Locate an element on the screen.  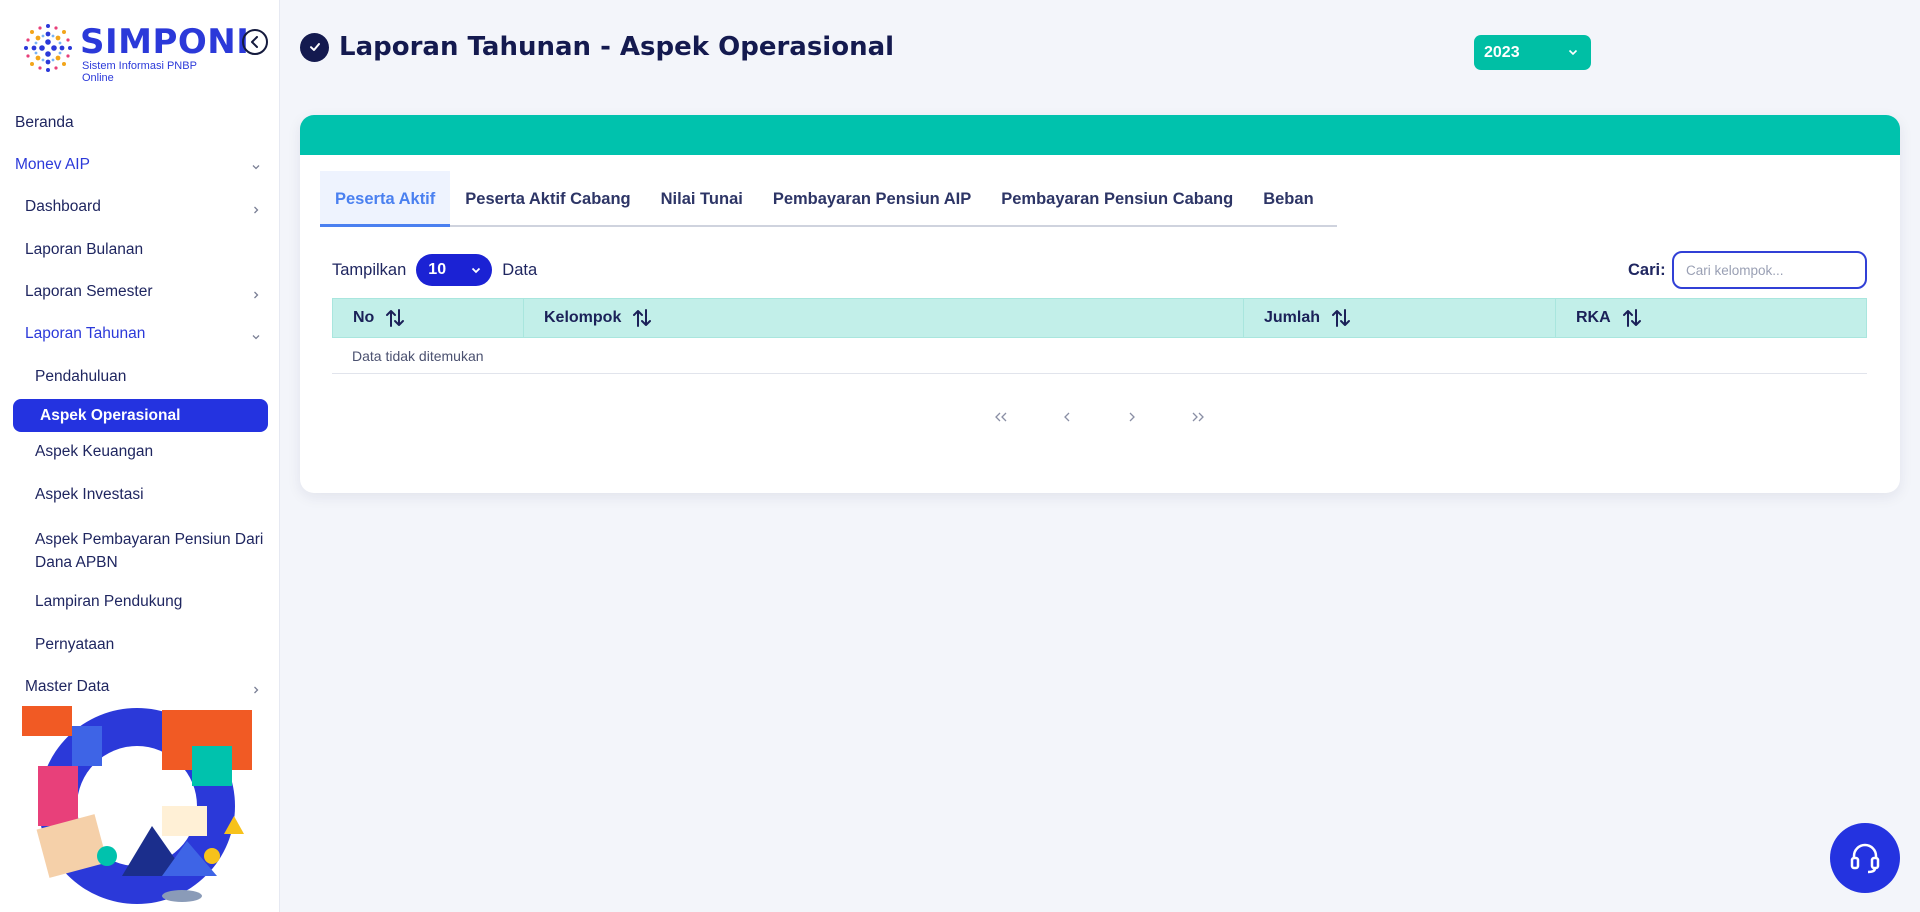
brand-title: SIMPONI is located at coordinates (165, 42).